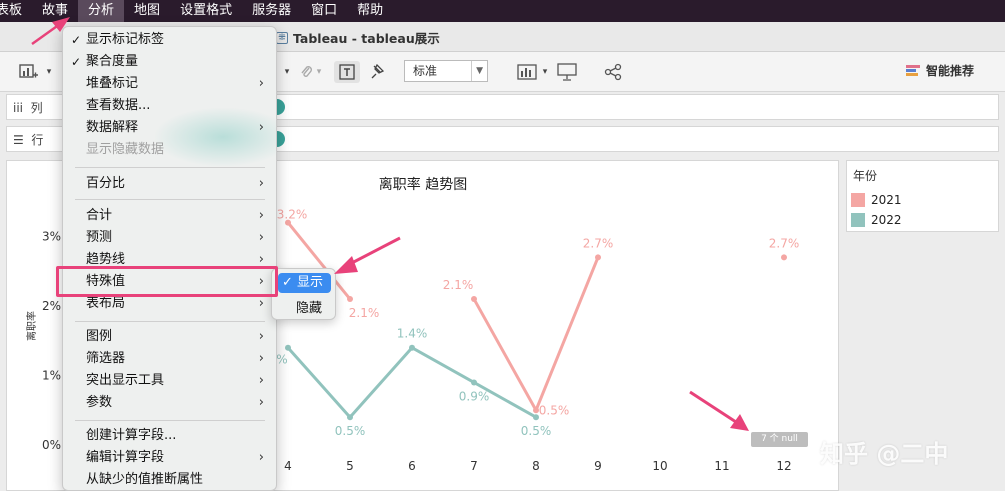 The height and width of the screenshot is (491, 1005). I want to click on x-tick-label: 11, so click(721, 466).